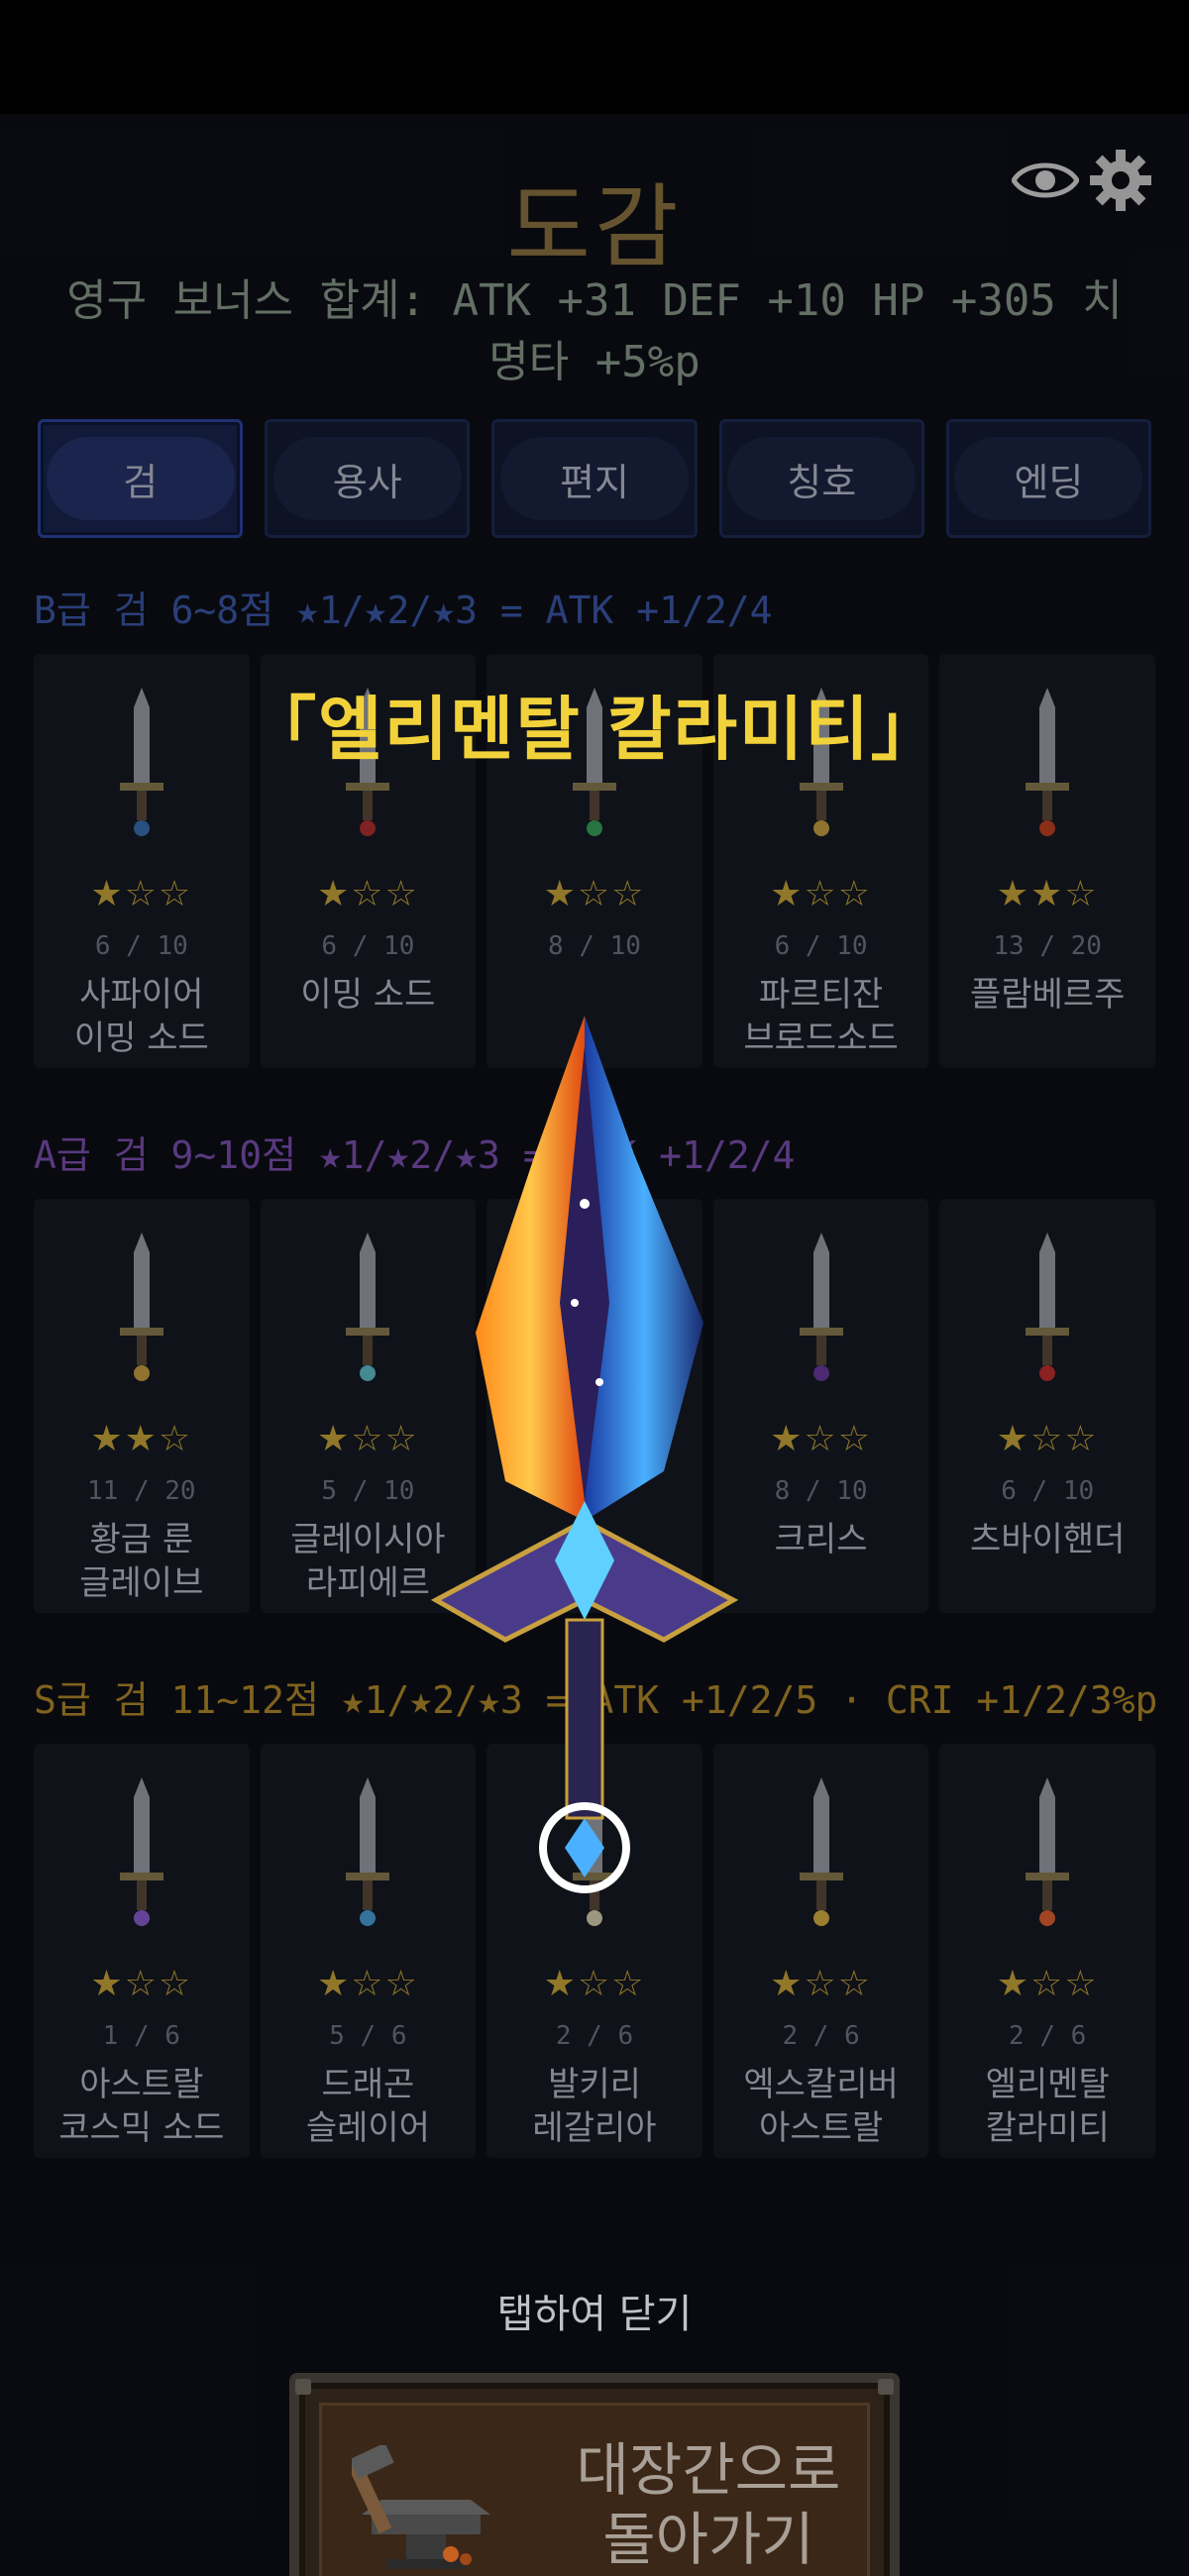 Image resolution: width=1189 pixels, height=2576 pixels. Describe the element at coordinates (404, 610) in the screenshot. I see `section-title: B급 검 6~8점 ★1/★2/★3 = ATK +1/2/4` at that location.